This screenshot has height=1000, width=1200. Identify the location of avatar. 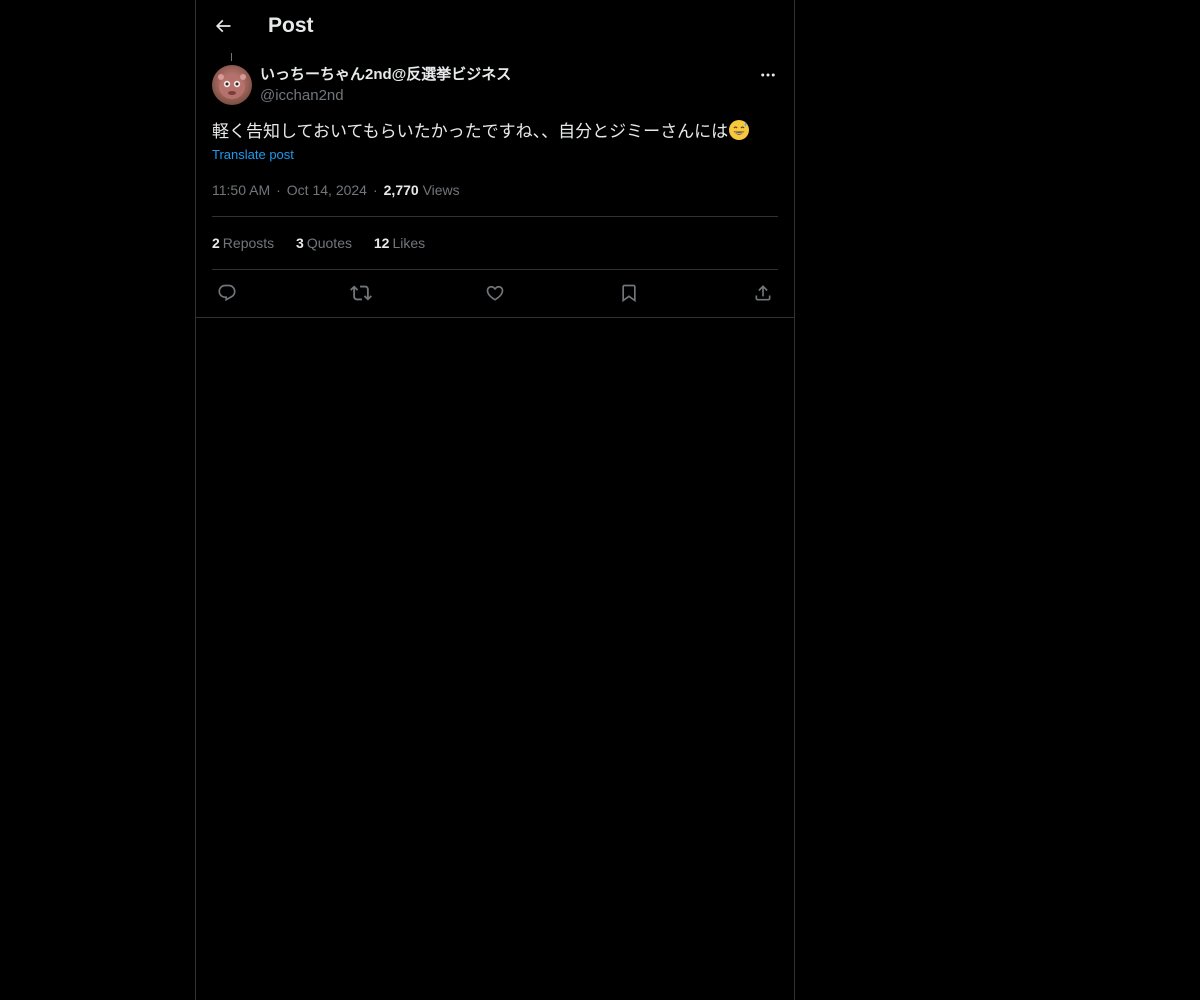
(232, 85).